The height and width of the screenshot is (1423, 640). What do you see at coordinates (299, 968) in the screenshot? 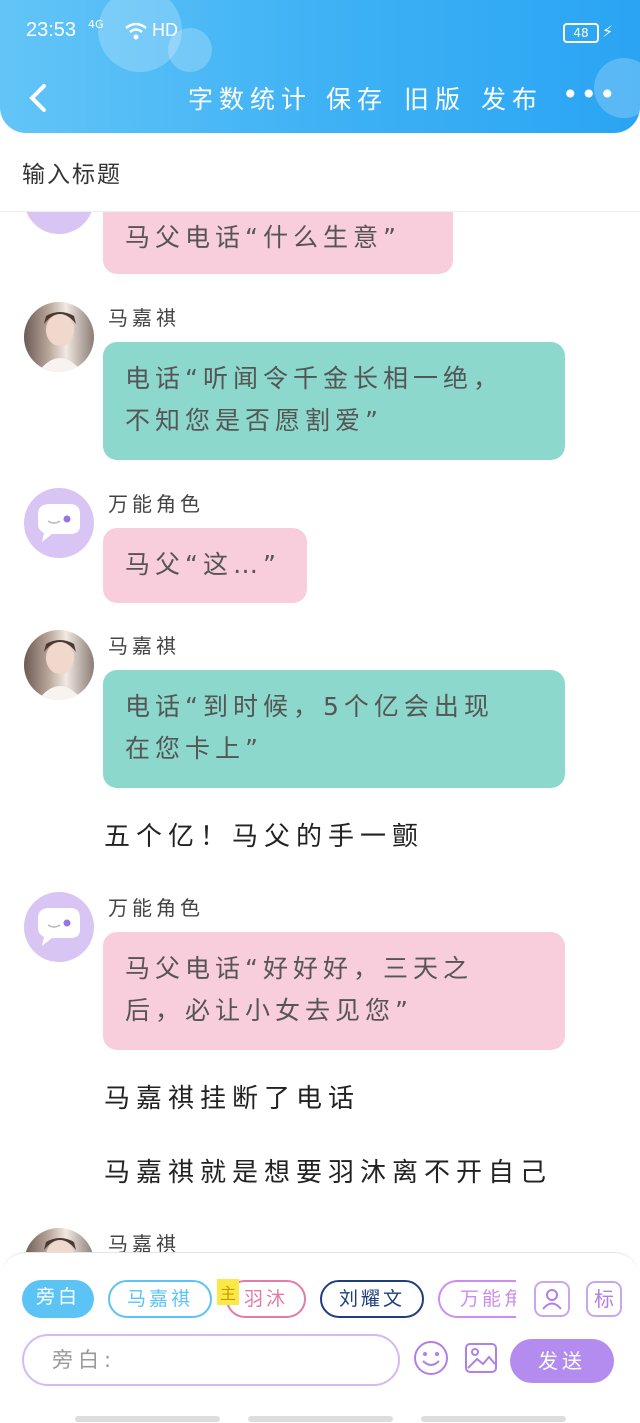
I see `message-text: 马父电话“好好好，三天之` at bounding box center [299, 968].